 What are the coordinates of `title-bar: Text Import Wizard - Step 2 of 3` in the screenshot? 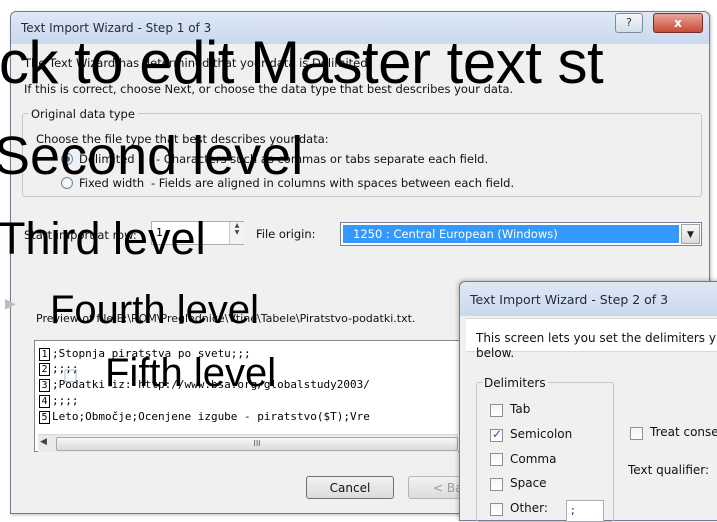 It's located at (588, 299).